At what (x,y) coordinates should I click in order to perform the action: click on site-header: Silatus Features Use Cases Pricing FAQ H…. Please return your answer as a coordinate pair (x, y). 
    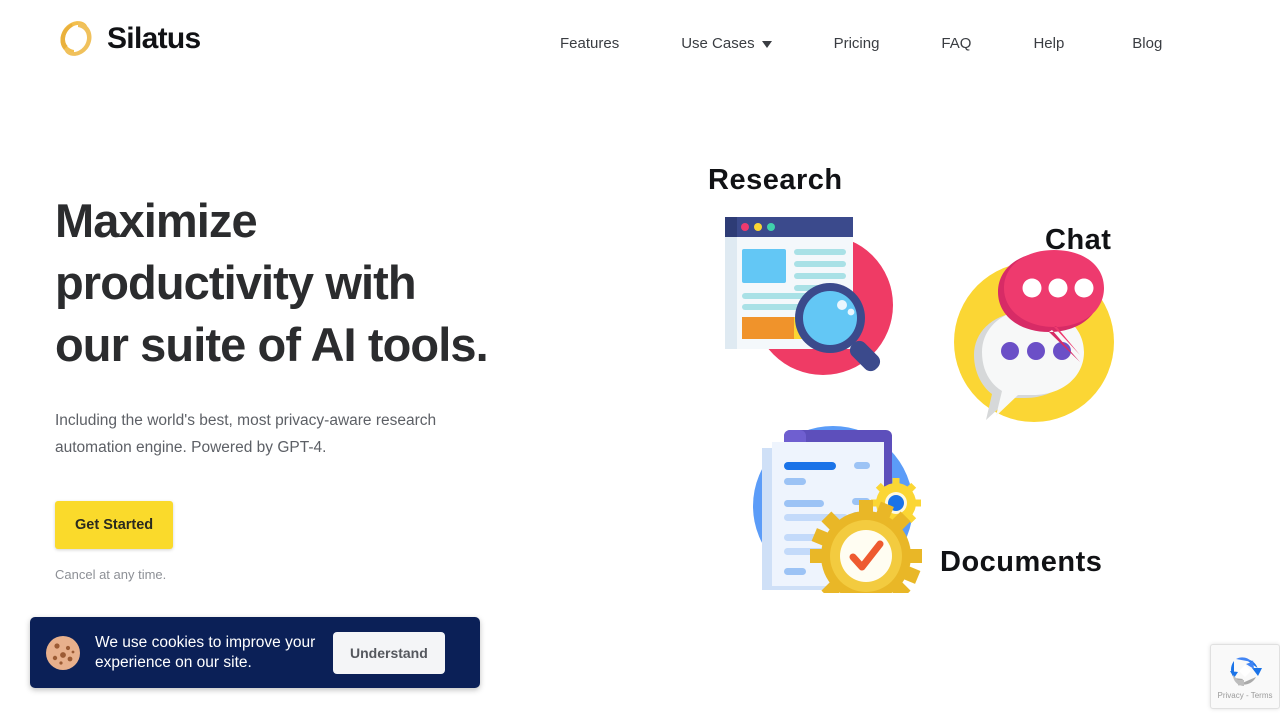
    Looking at the image, I should click on (640, 43).